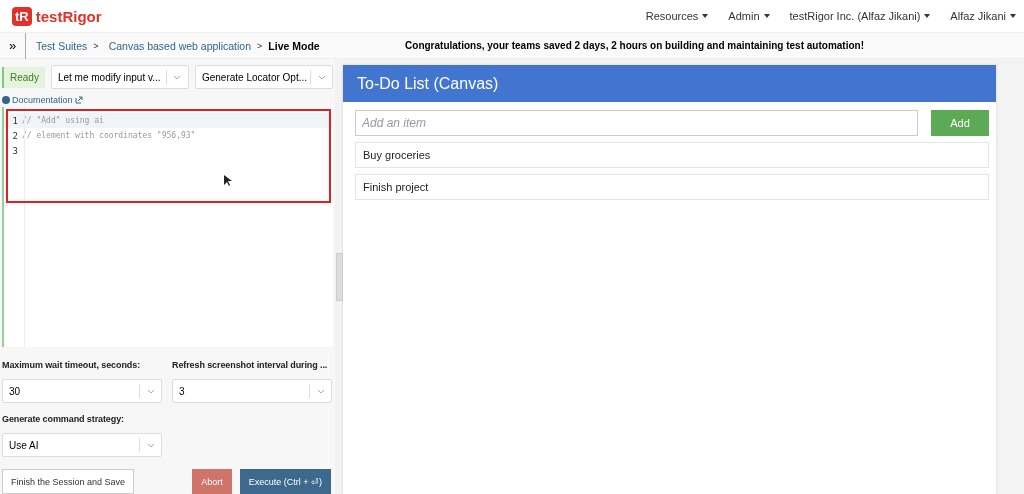 This screenshot has height=494, width=1024. I want to click on setting-label: Maximum wait timeout, seconds:, so click(72, 365).